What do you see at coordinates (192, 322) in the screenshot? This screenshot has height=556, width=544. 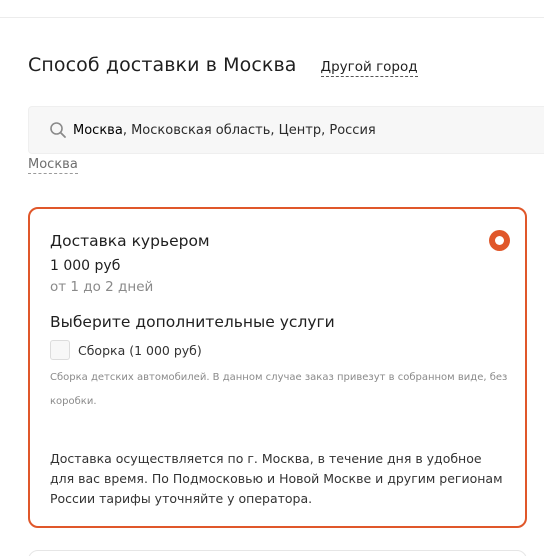 I see `extra-services-title: Выберите дополнительные услуги` at bounding box center [192, 322].